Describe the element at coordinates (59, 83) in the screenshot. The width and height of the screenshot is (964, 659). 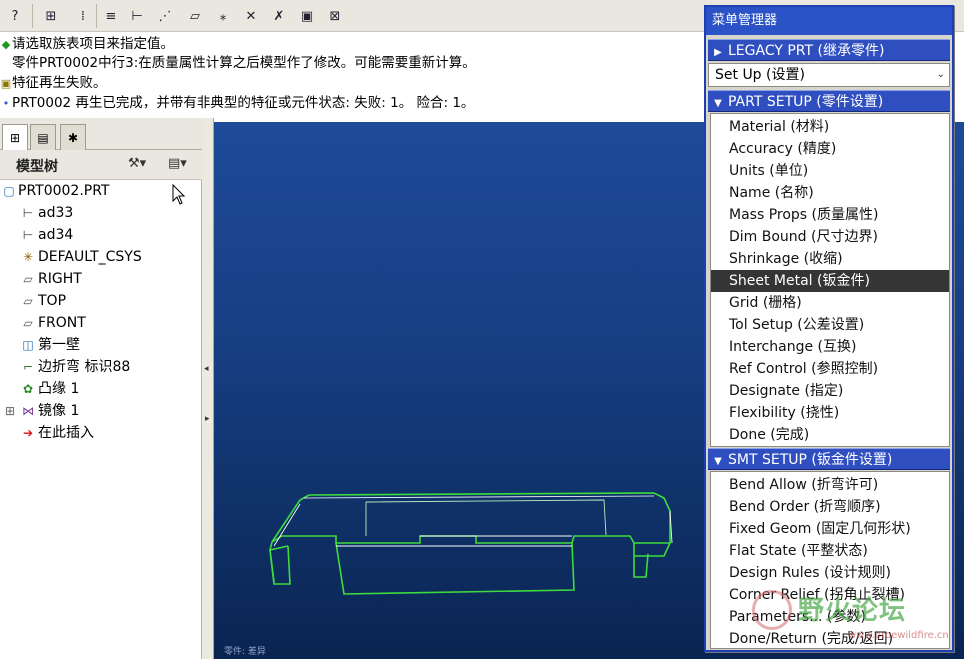
I see `message-text: 特征再生失败。` at that location.